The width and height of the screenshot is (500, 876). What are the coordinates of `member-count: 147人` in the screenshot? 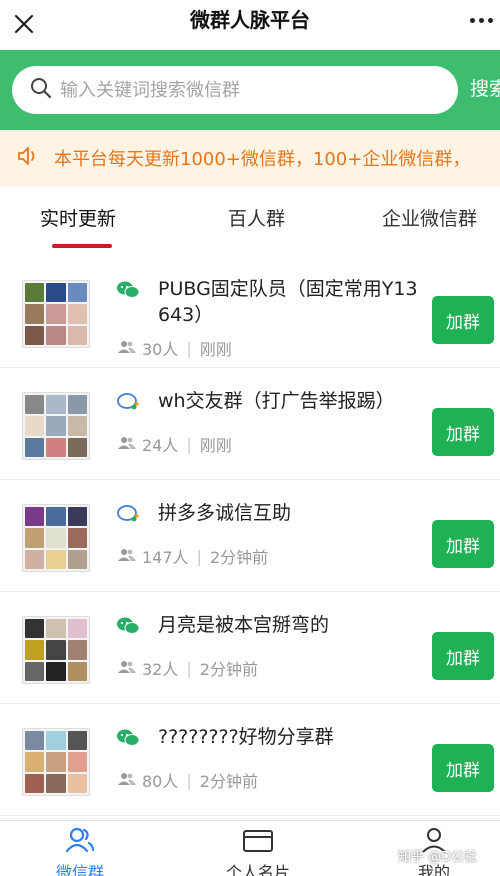 It's located at (165, 557).